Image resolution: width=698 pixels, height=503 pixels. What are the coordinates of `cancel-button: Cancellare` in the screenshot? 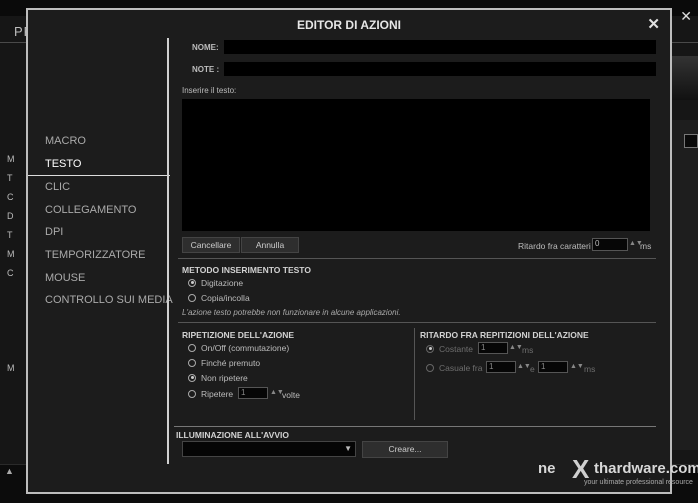 It's located at (211, 245).